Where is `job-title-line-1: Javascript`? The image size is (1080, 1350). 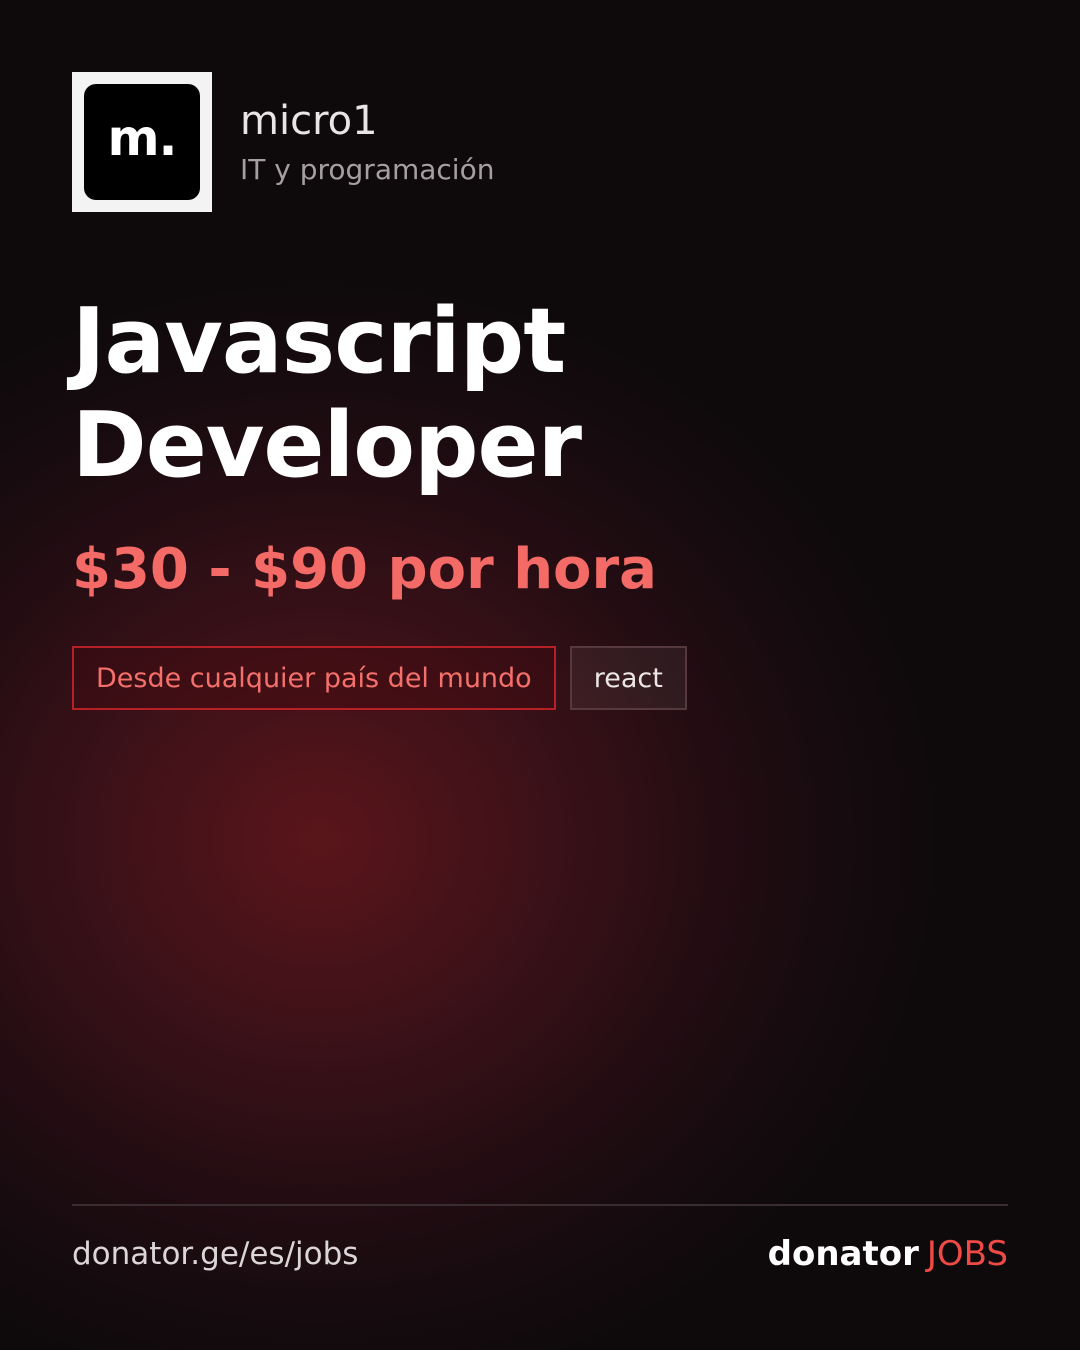
job-title-line-1: Javascript is located at coordinates (319, 341).